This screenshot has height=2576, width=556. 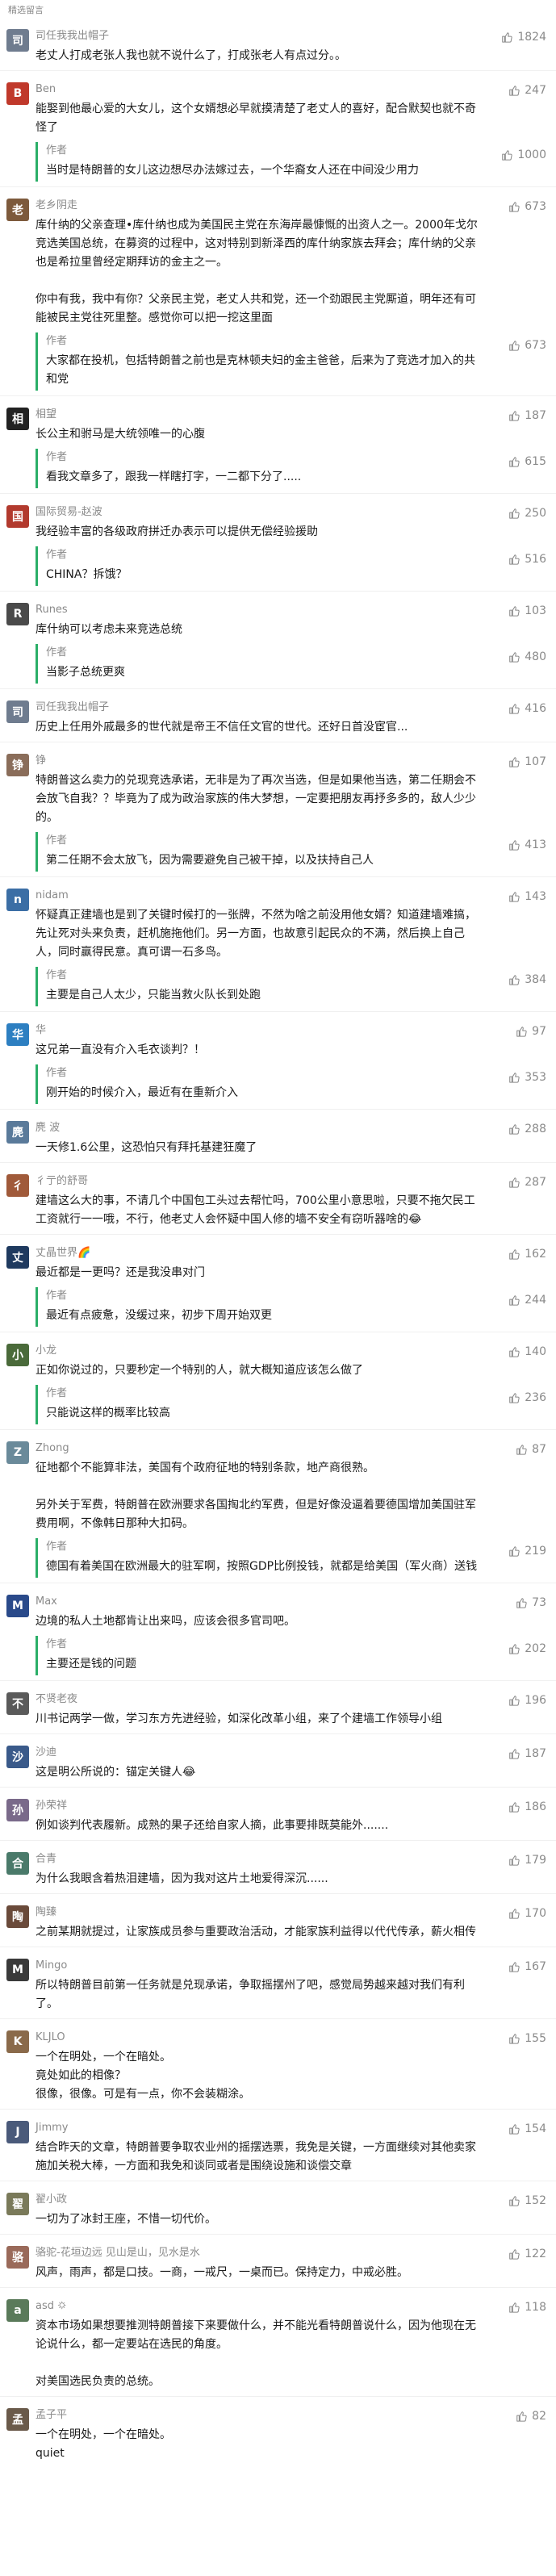 I want to click on like-button: 122, so click(x=527, y=2254).